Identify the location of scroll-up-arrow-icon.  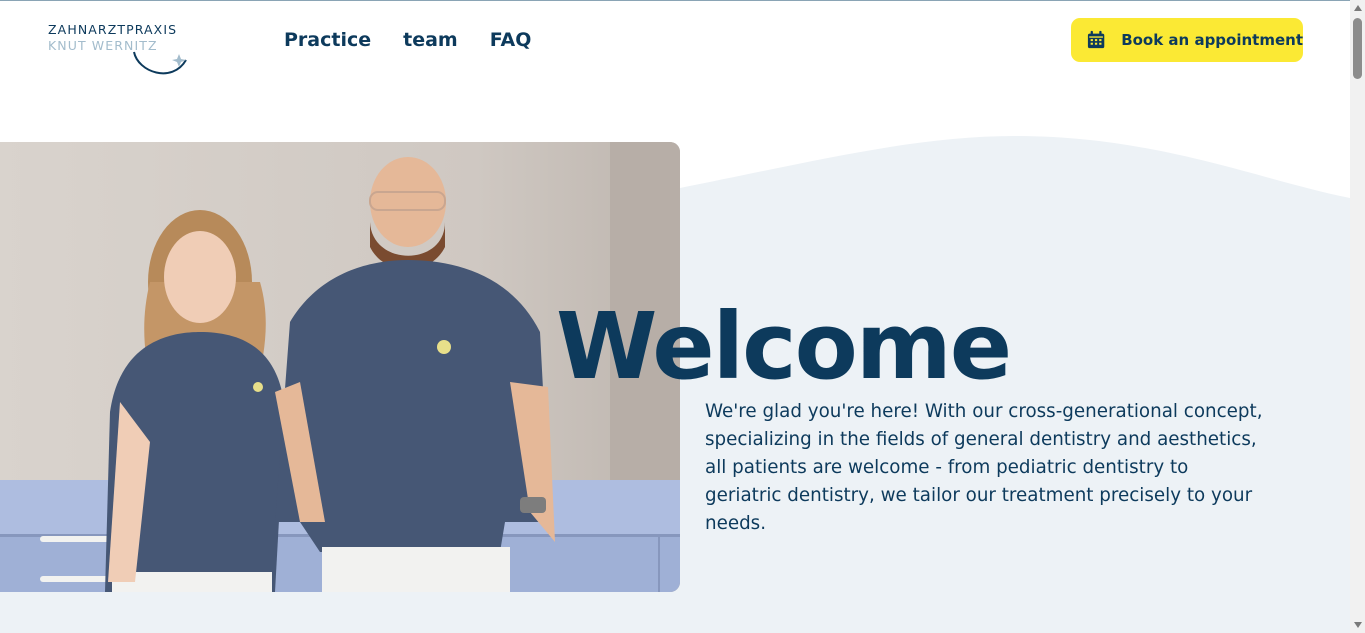
(1358, 8).